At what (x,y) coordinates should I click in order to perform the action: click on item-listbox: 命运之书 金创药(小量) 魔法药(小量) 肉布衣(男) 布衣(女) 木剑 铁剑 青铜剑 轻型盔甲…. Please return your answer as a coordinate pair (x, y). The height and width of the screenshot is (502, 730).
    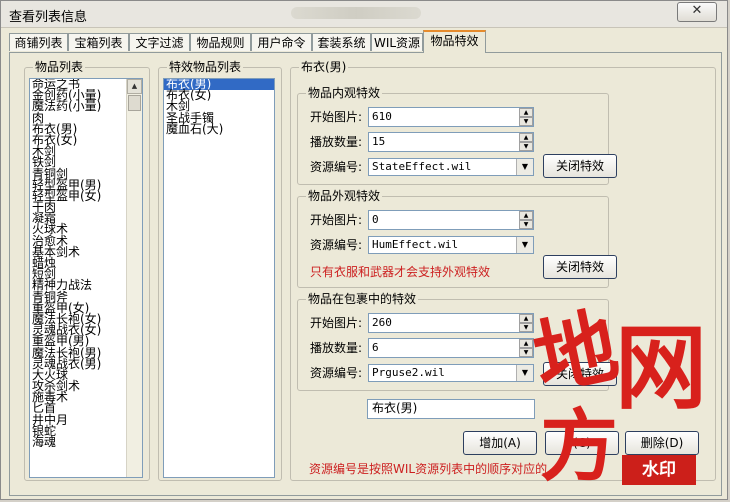
    Looking at the image, I should click on (86, 278).